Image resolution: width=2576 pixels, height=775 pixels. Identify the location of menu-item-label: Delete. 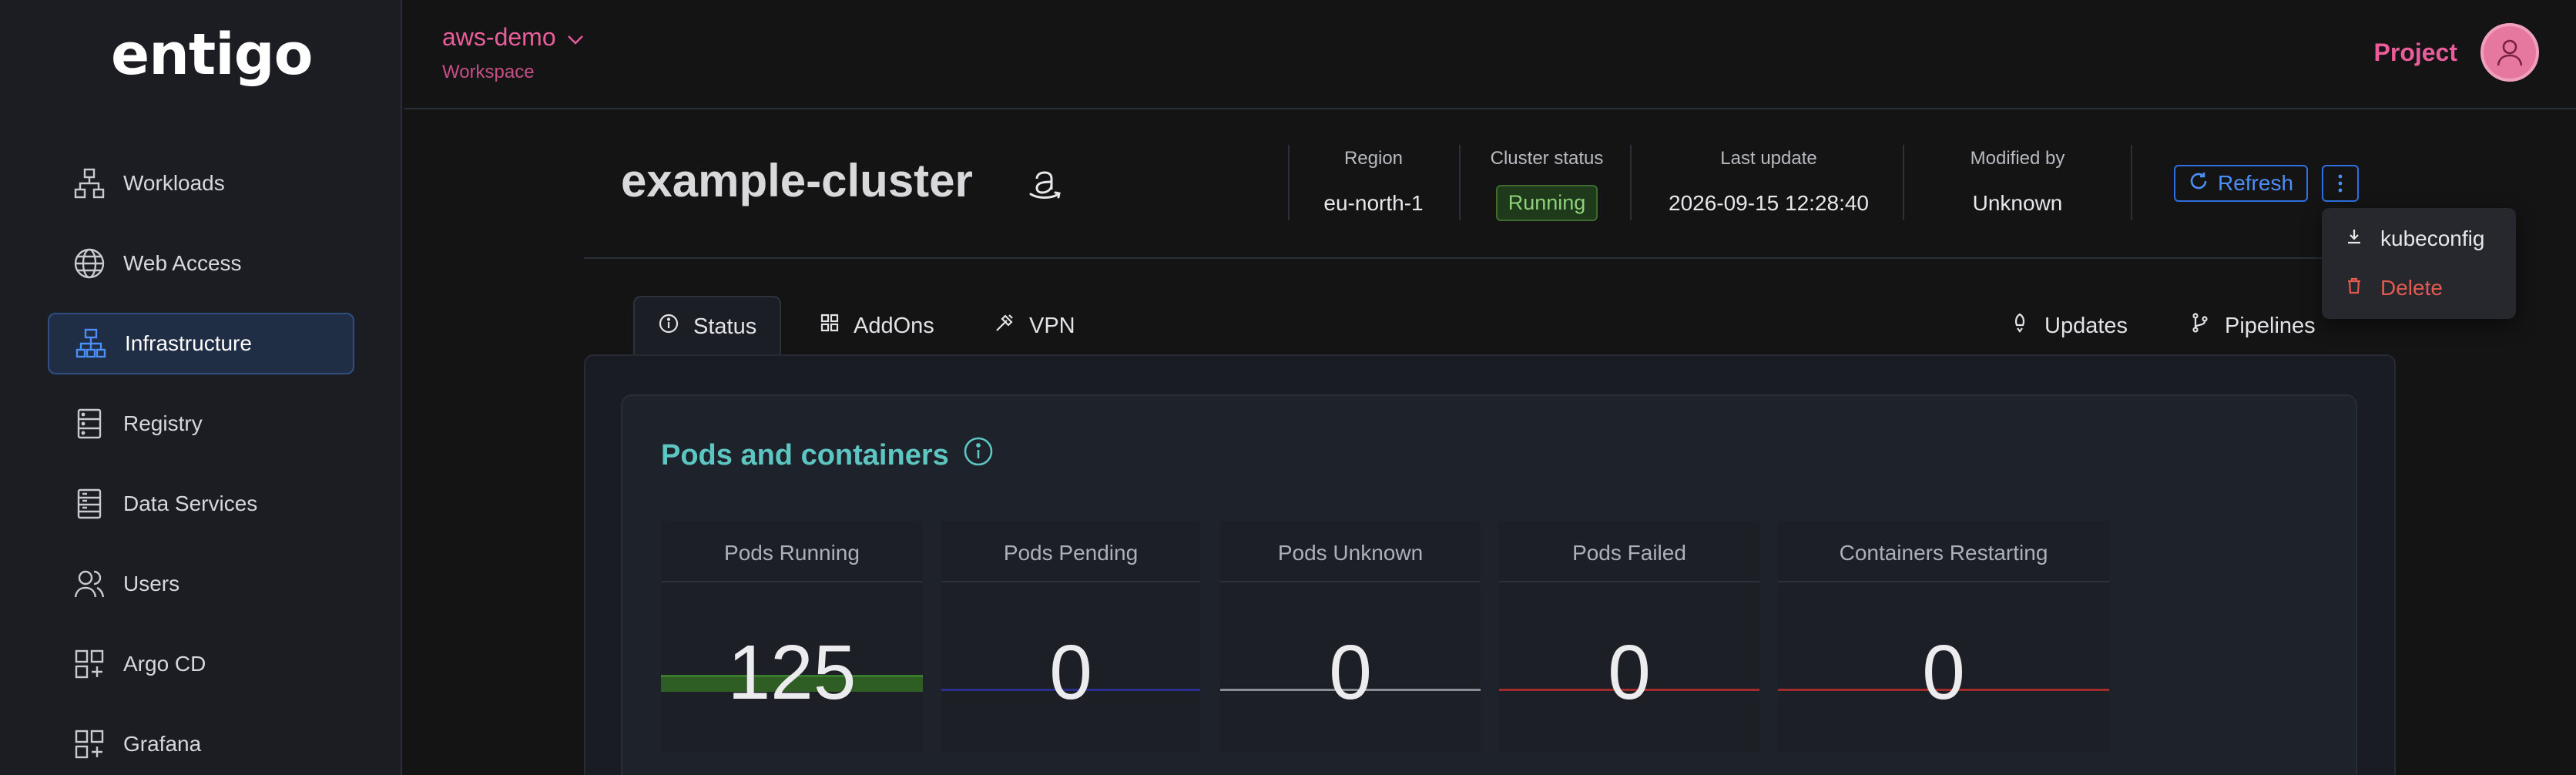
(2411, 288).